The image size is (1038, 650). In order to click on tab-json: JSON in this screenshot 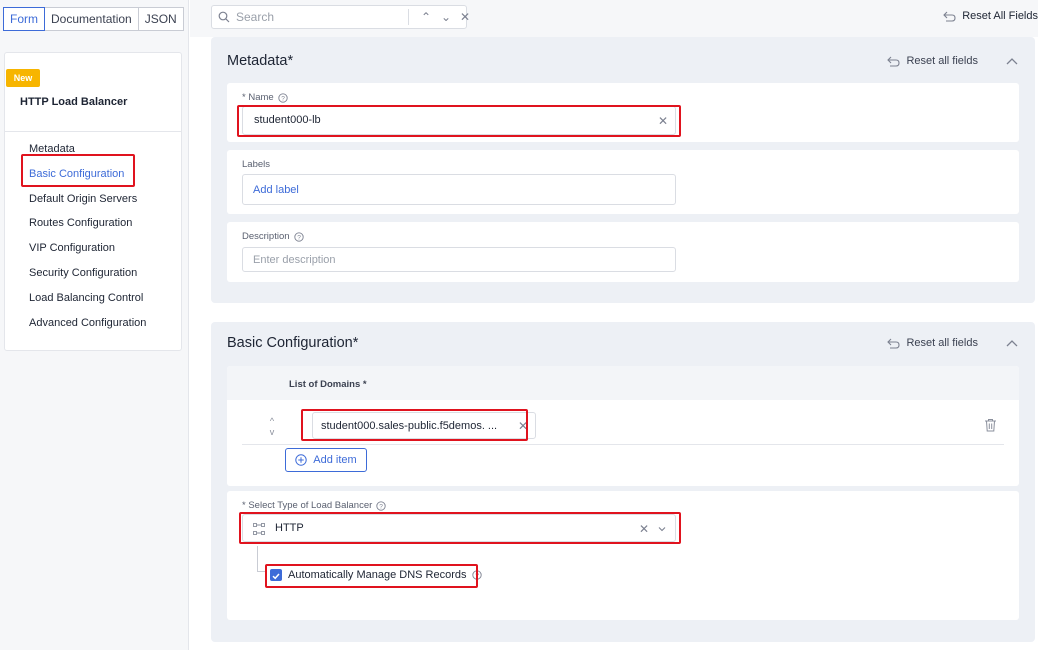, I will do `click(160, 19)`.